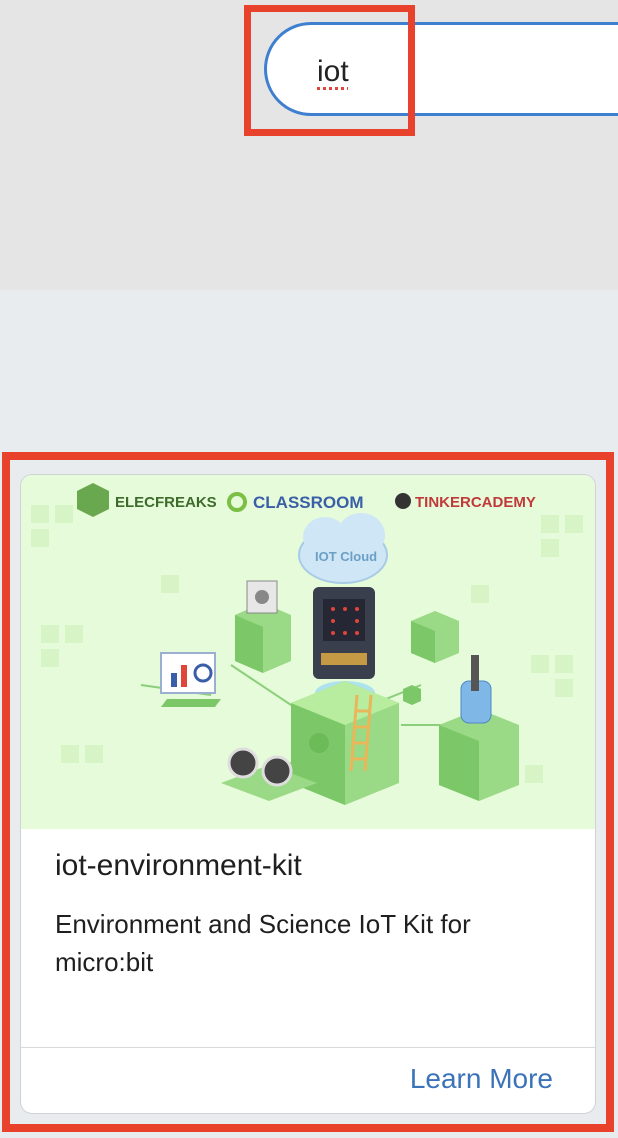  What do you see at coordinates (329, 70) in the screenshot?
I see `highlight-box-search` at bounding box center [329, 70].